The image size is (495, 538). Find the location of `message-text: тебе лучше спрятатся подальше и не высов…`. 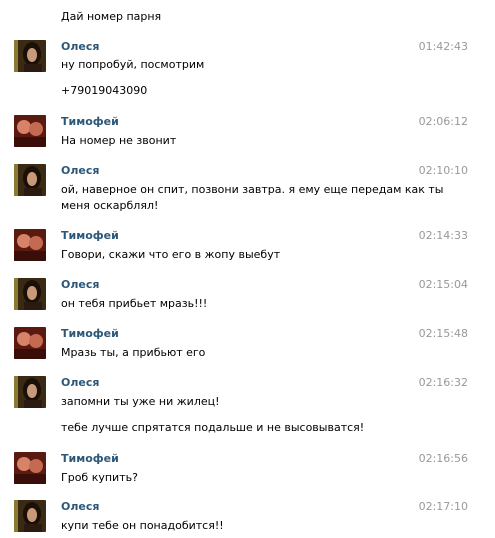

message-text: тебе лучше спрятатся подальше и не высов… is located at coordinates (213, 427).